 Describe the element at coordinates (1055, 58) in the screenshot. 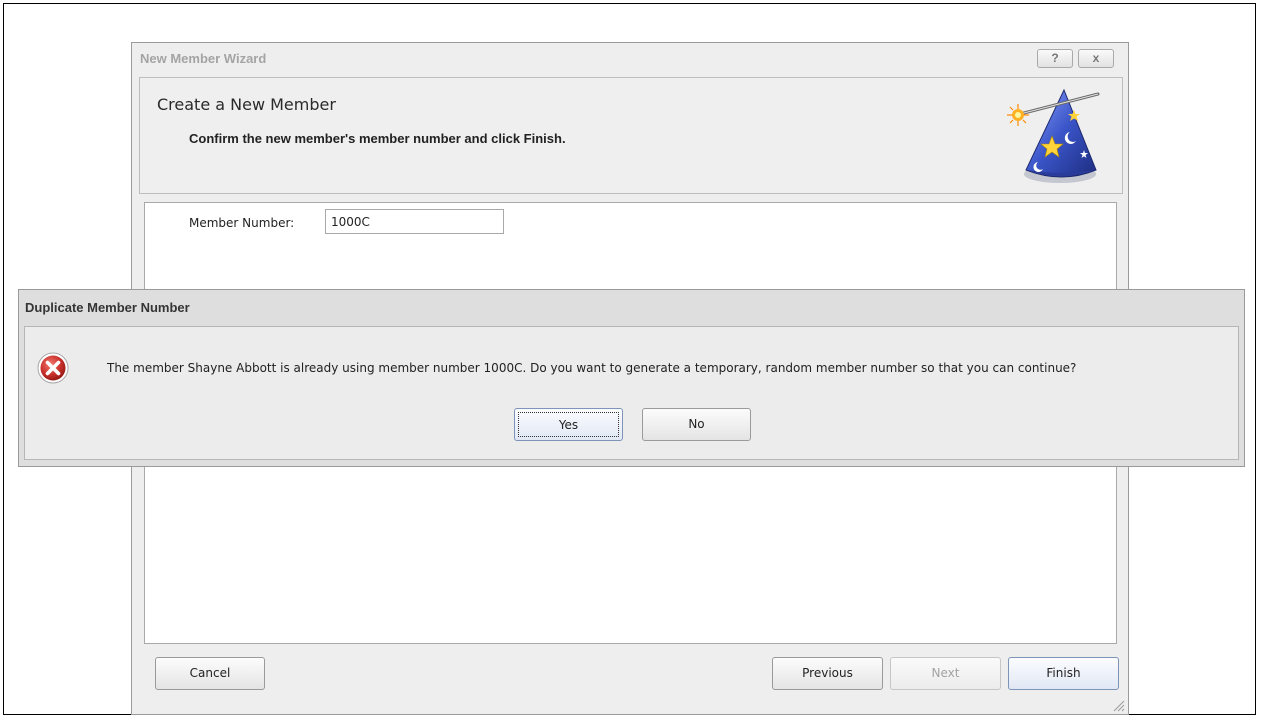

I see `help-button: ?` at that location.